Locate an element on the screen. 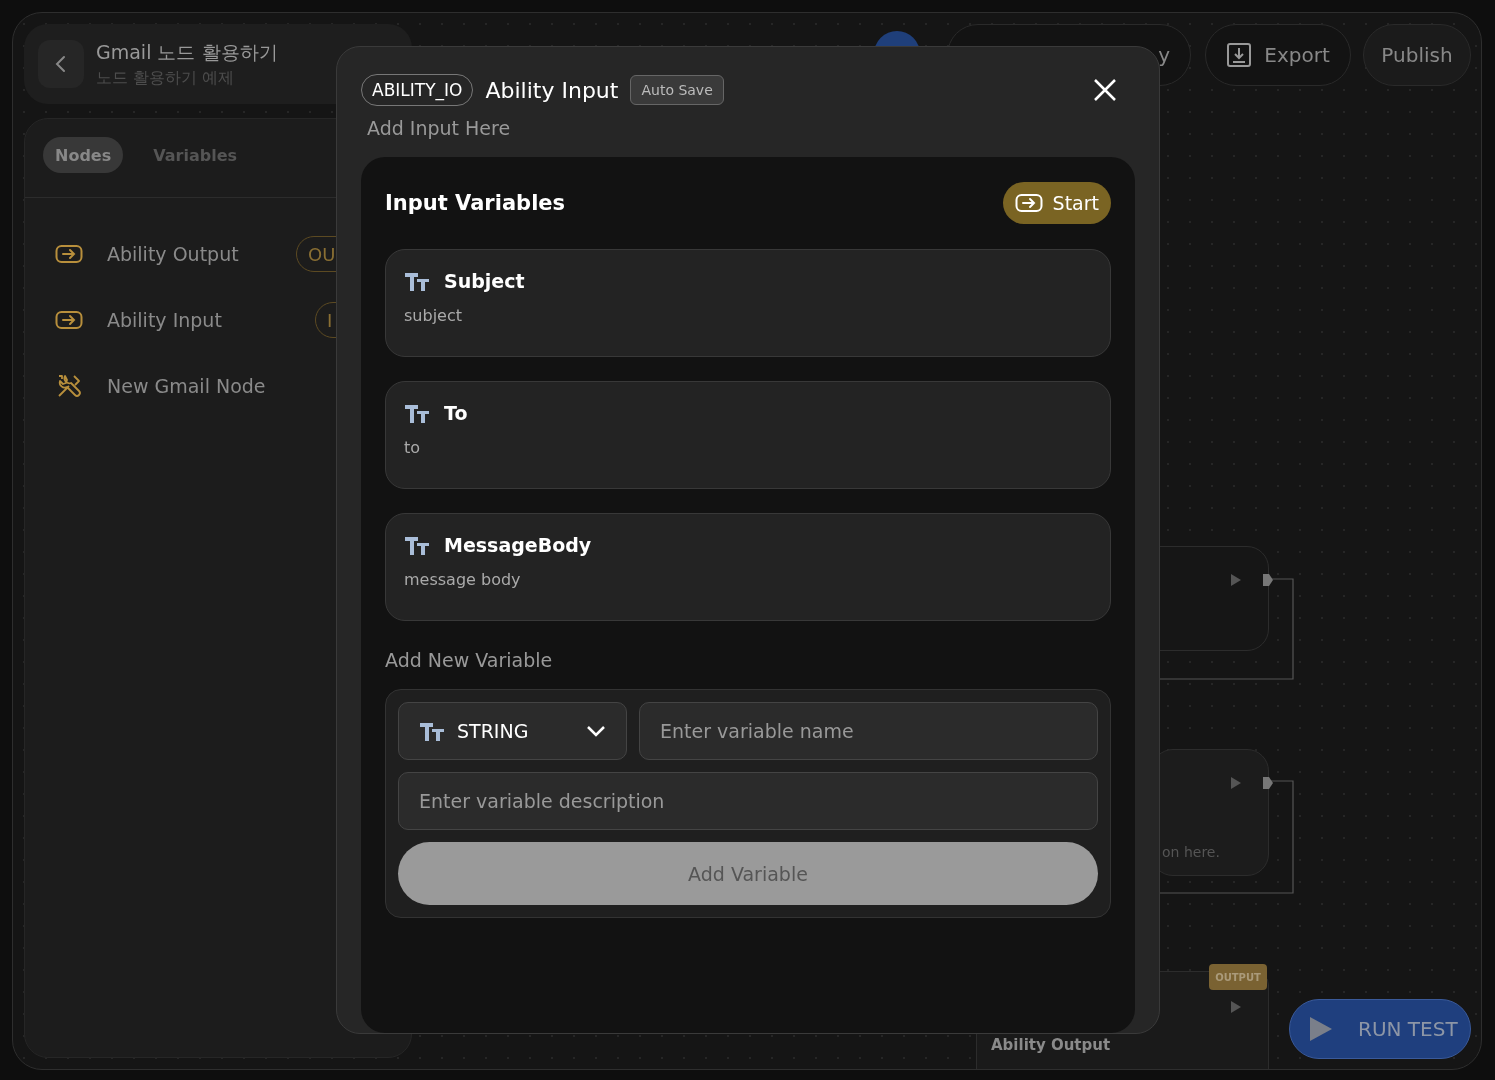 The image size is (1495, 1080). variable-name: To is located at coordinates (456, 413).